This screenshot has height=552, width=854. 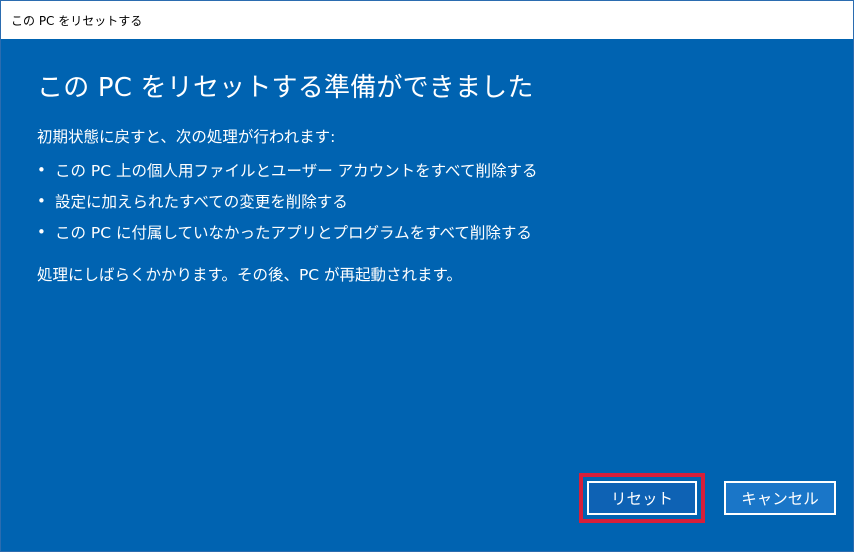 What do you see at coordinates (427, 20) in the screenshot?
I see `title-bar: この PC をリセットする` at bounding box center [427, 20].